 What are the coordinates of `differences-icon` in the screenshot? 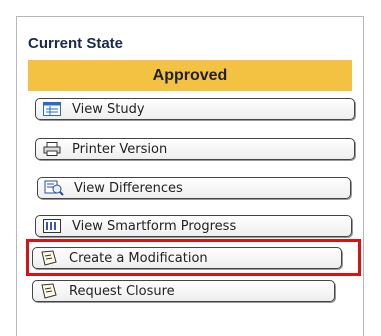 It's located at (54, 188).